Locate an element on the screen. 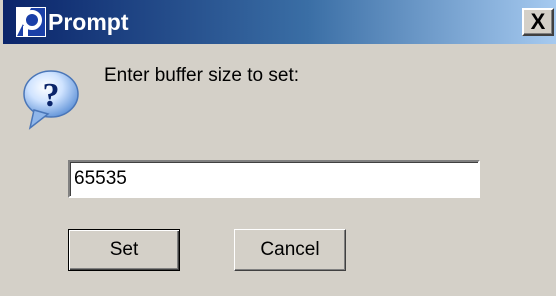 The width and height of the screenshot is (556, 296). window-title: Prompt is located at coordinates (88, 22).